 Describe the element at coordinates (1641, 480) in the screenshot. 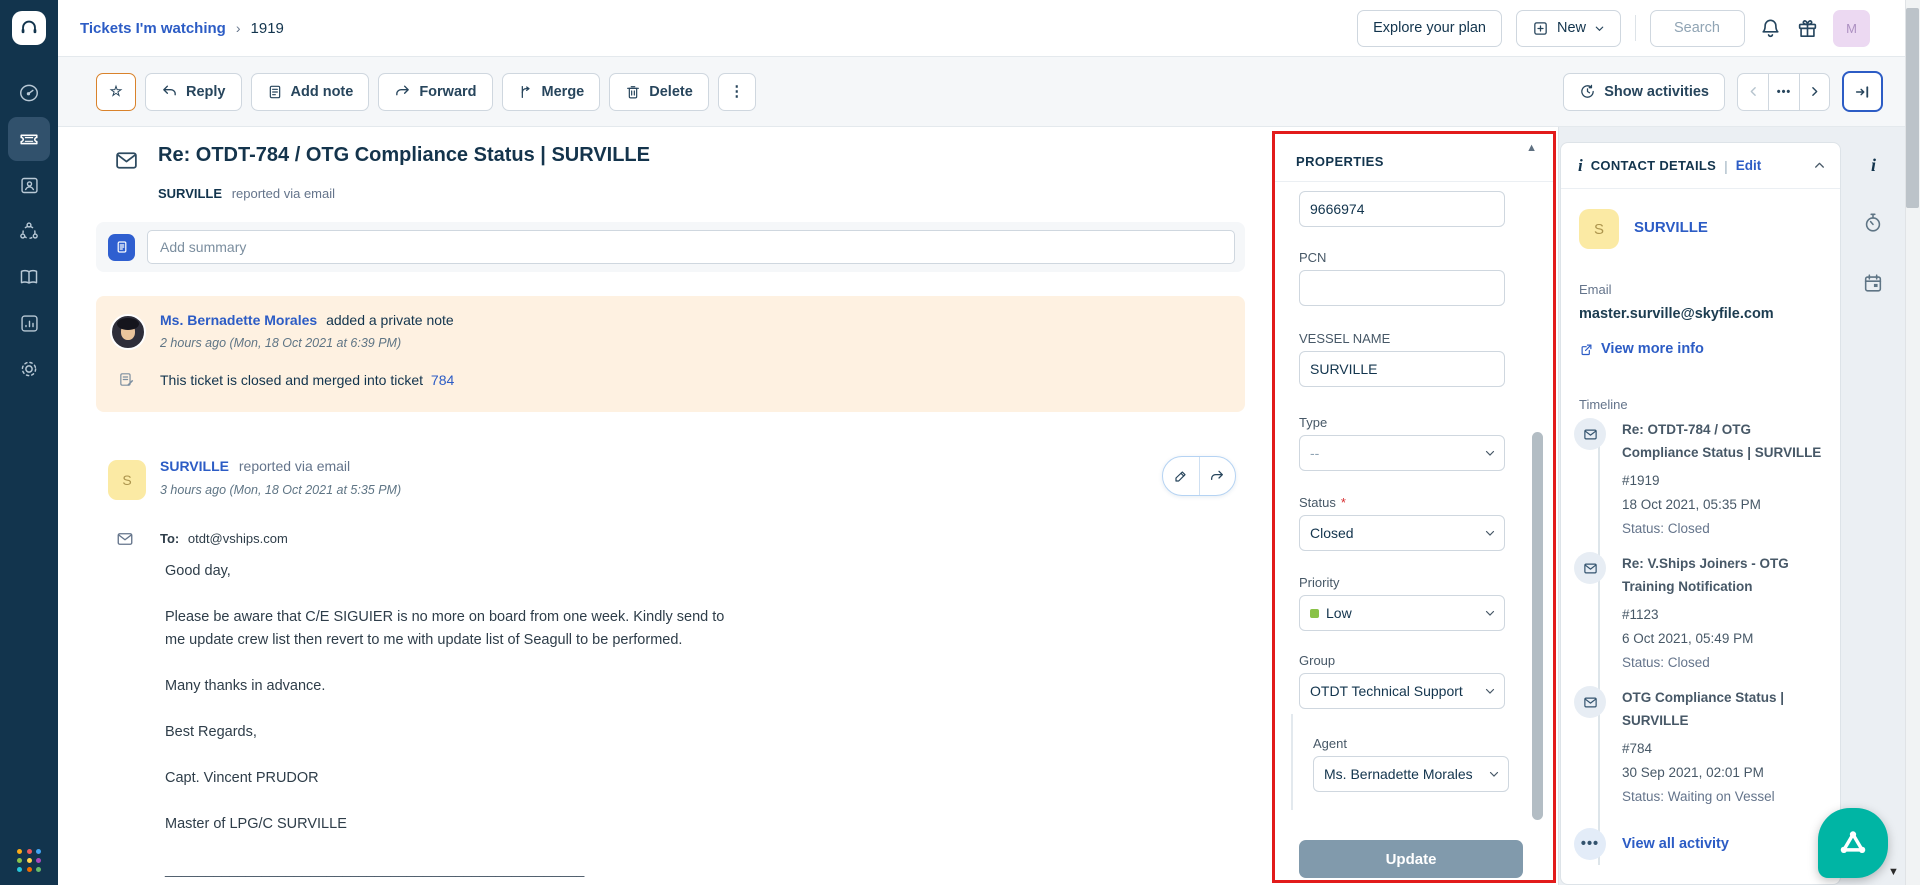

I see `timeline-item-id: #1919` at that location.